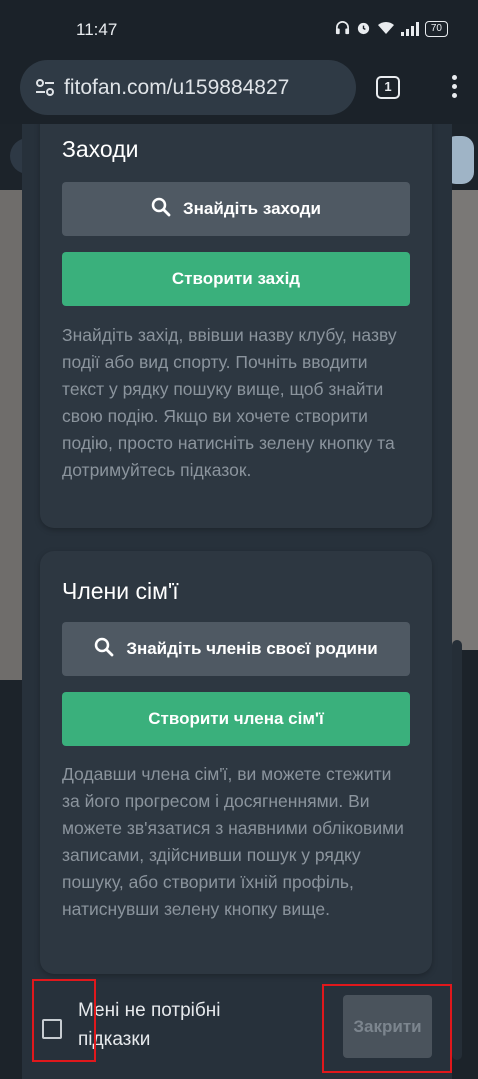 The width and height of the screenshot is (478, 1079). What do you see at coordinates (100, 149) in the screenshot?
I see `events-title: Заходи` at bounding box center [100, 149].